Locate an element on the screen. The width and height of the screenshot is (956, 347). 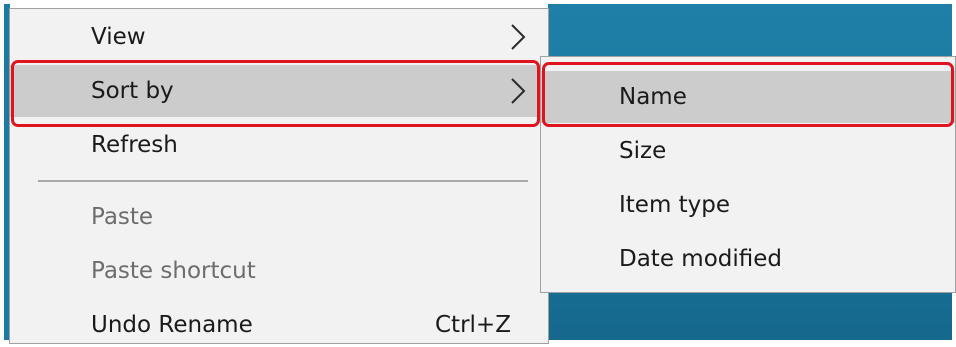
submenu-item-item-type: Item type is located at coordinates (748, 205).